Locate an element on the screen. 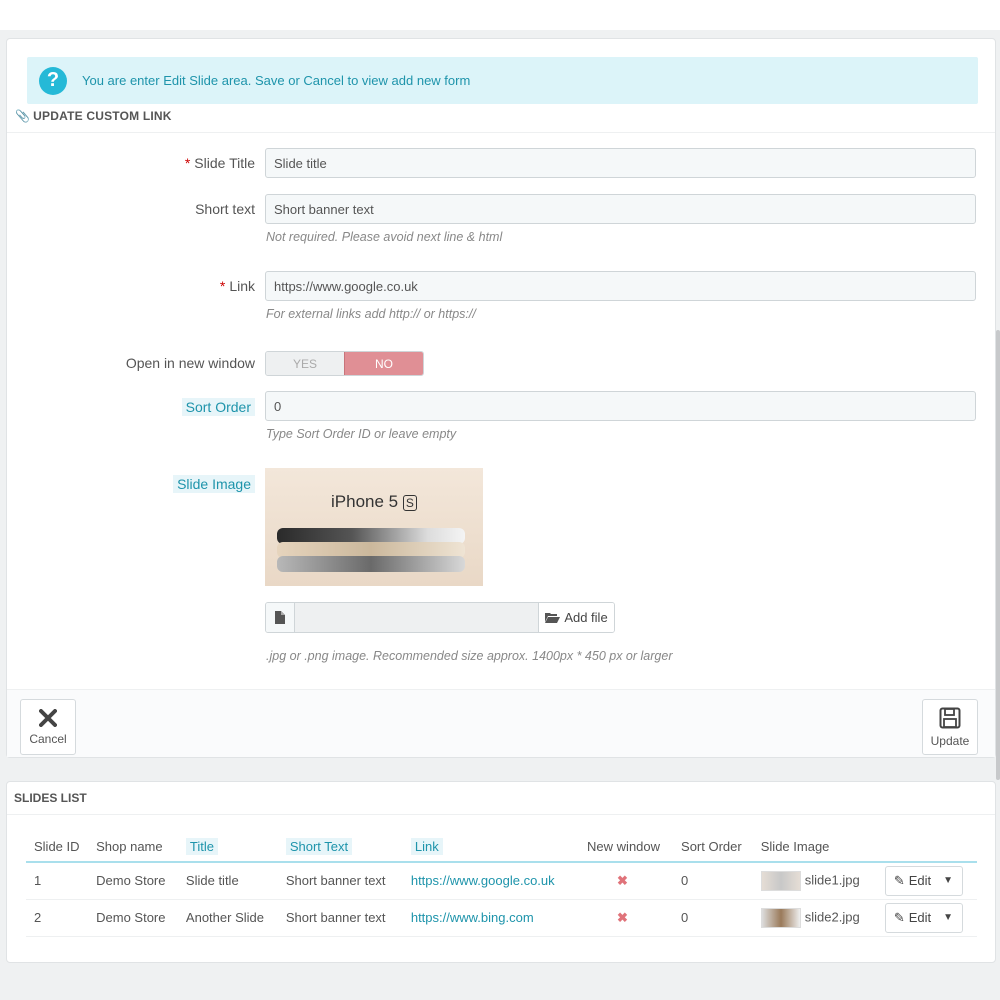 This screenshot has height=1000, width=1000. col-shop-name: Shop name is located at coordinates (133, 847).